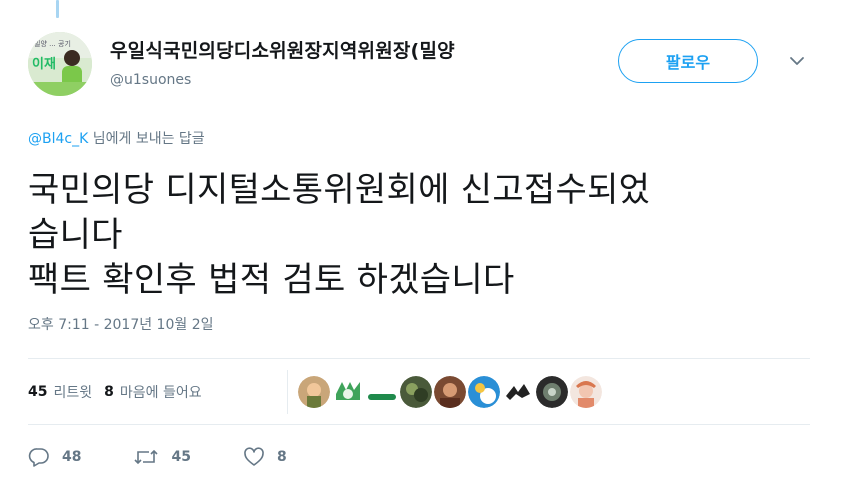  I want to click on svg-text: 이재, so click(44, 64).